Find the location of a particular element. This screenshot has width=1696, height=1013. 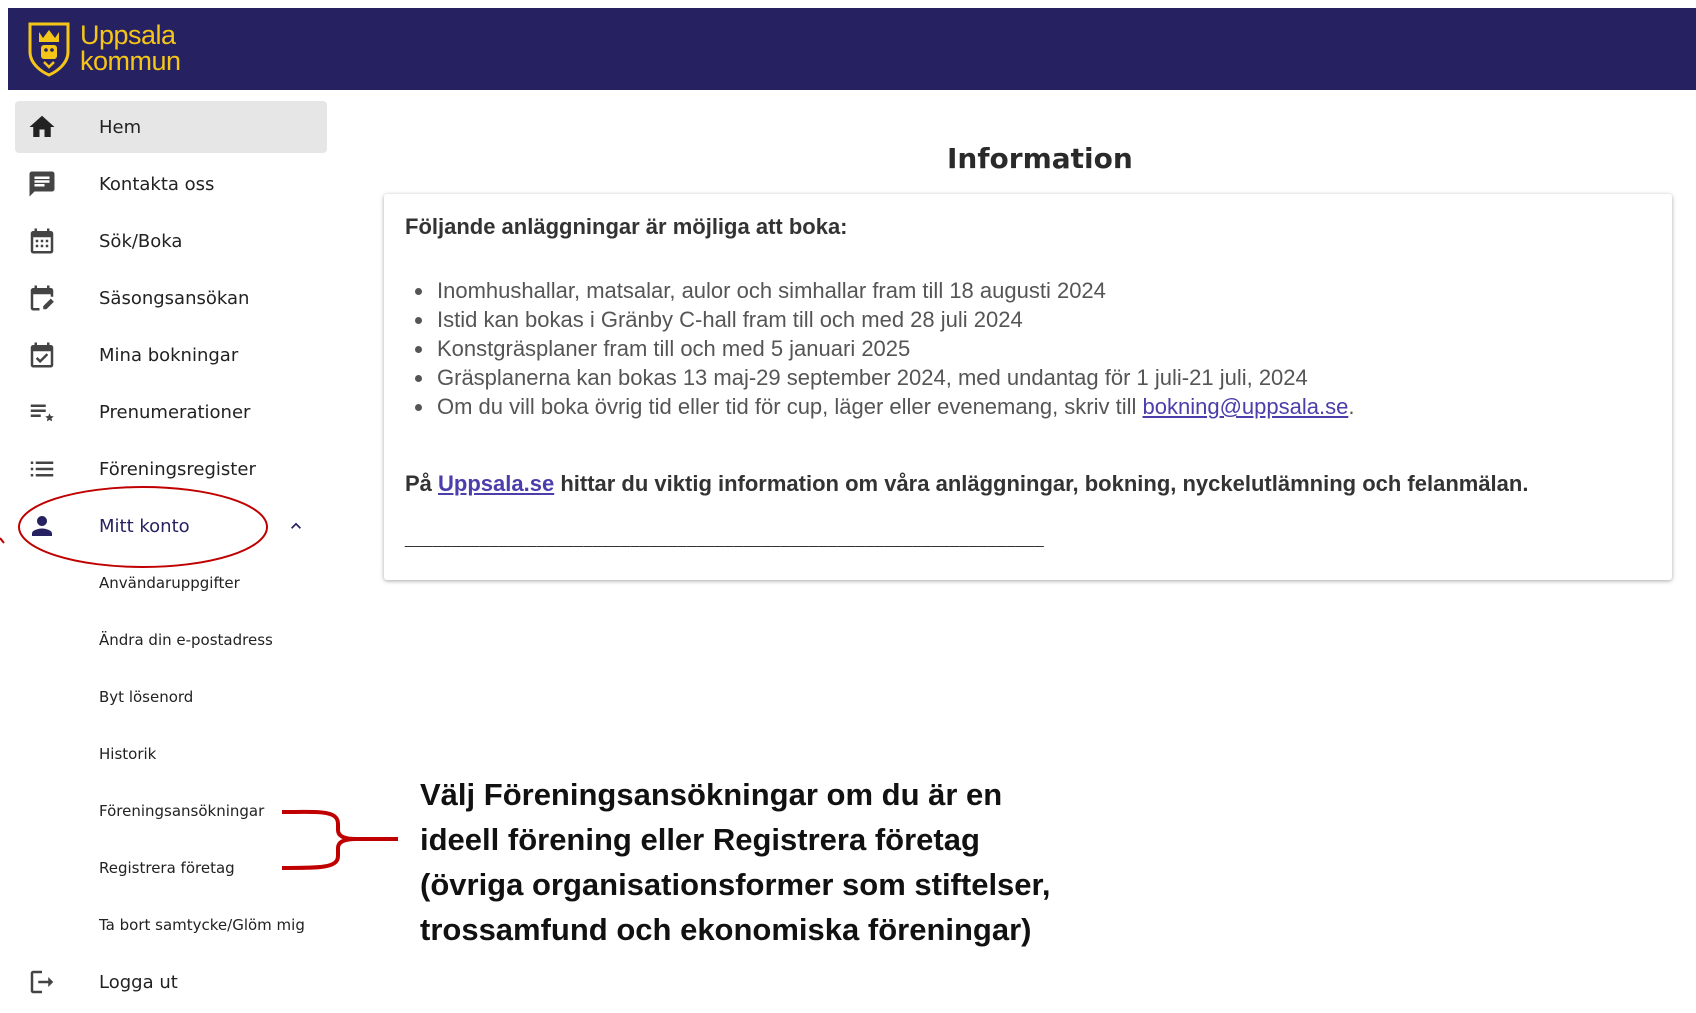

top-bar: Uppsala kommun is located at coordinates (852, 49).